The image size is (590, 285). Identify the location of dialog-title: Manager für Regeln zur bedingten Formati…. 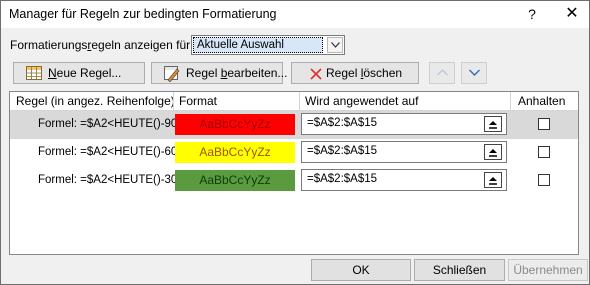
(143, 14).